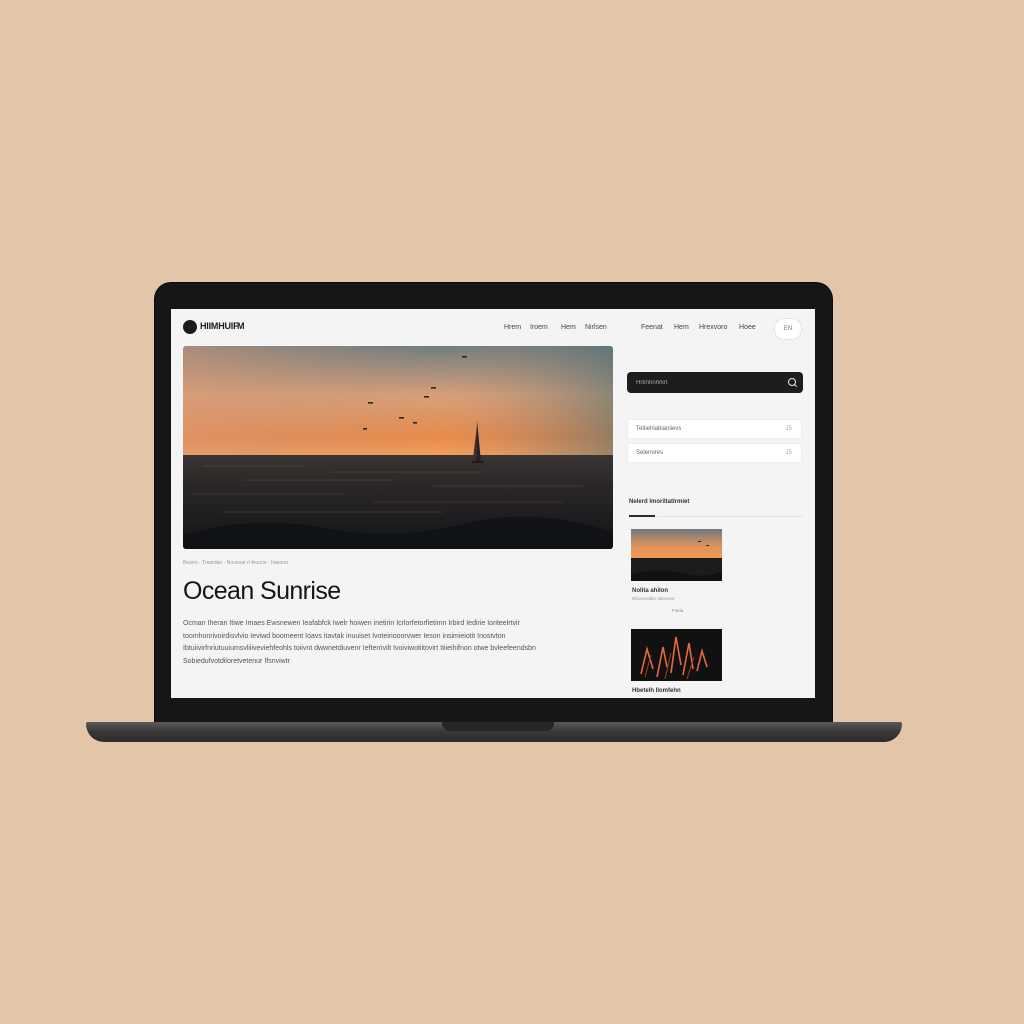  I want to click on filter-row-2: Selernires 15, so click(714, 453).